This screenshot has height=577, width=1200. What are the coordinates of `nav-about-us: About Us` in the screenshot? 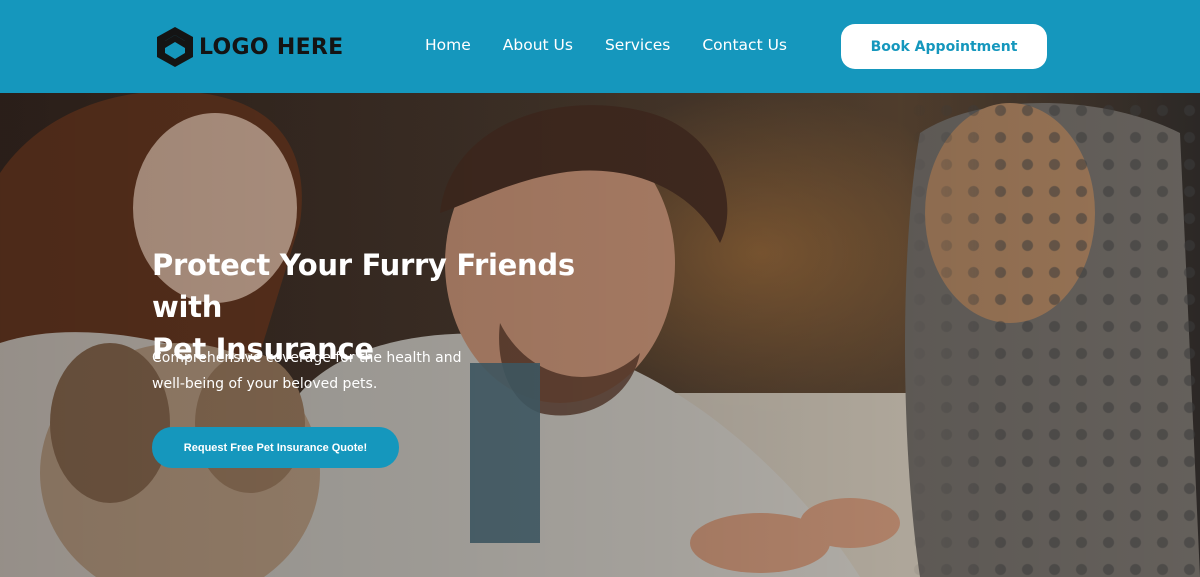 It's located at (538, 45).